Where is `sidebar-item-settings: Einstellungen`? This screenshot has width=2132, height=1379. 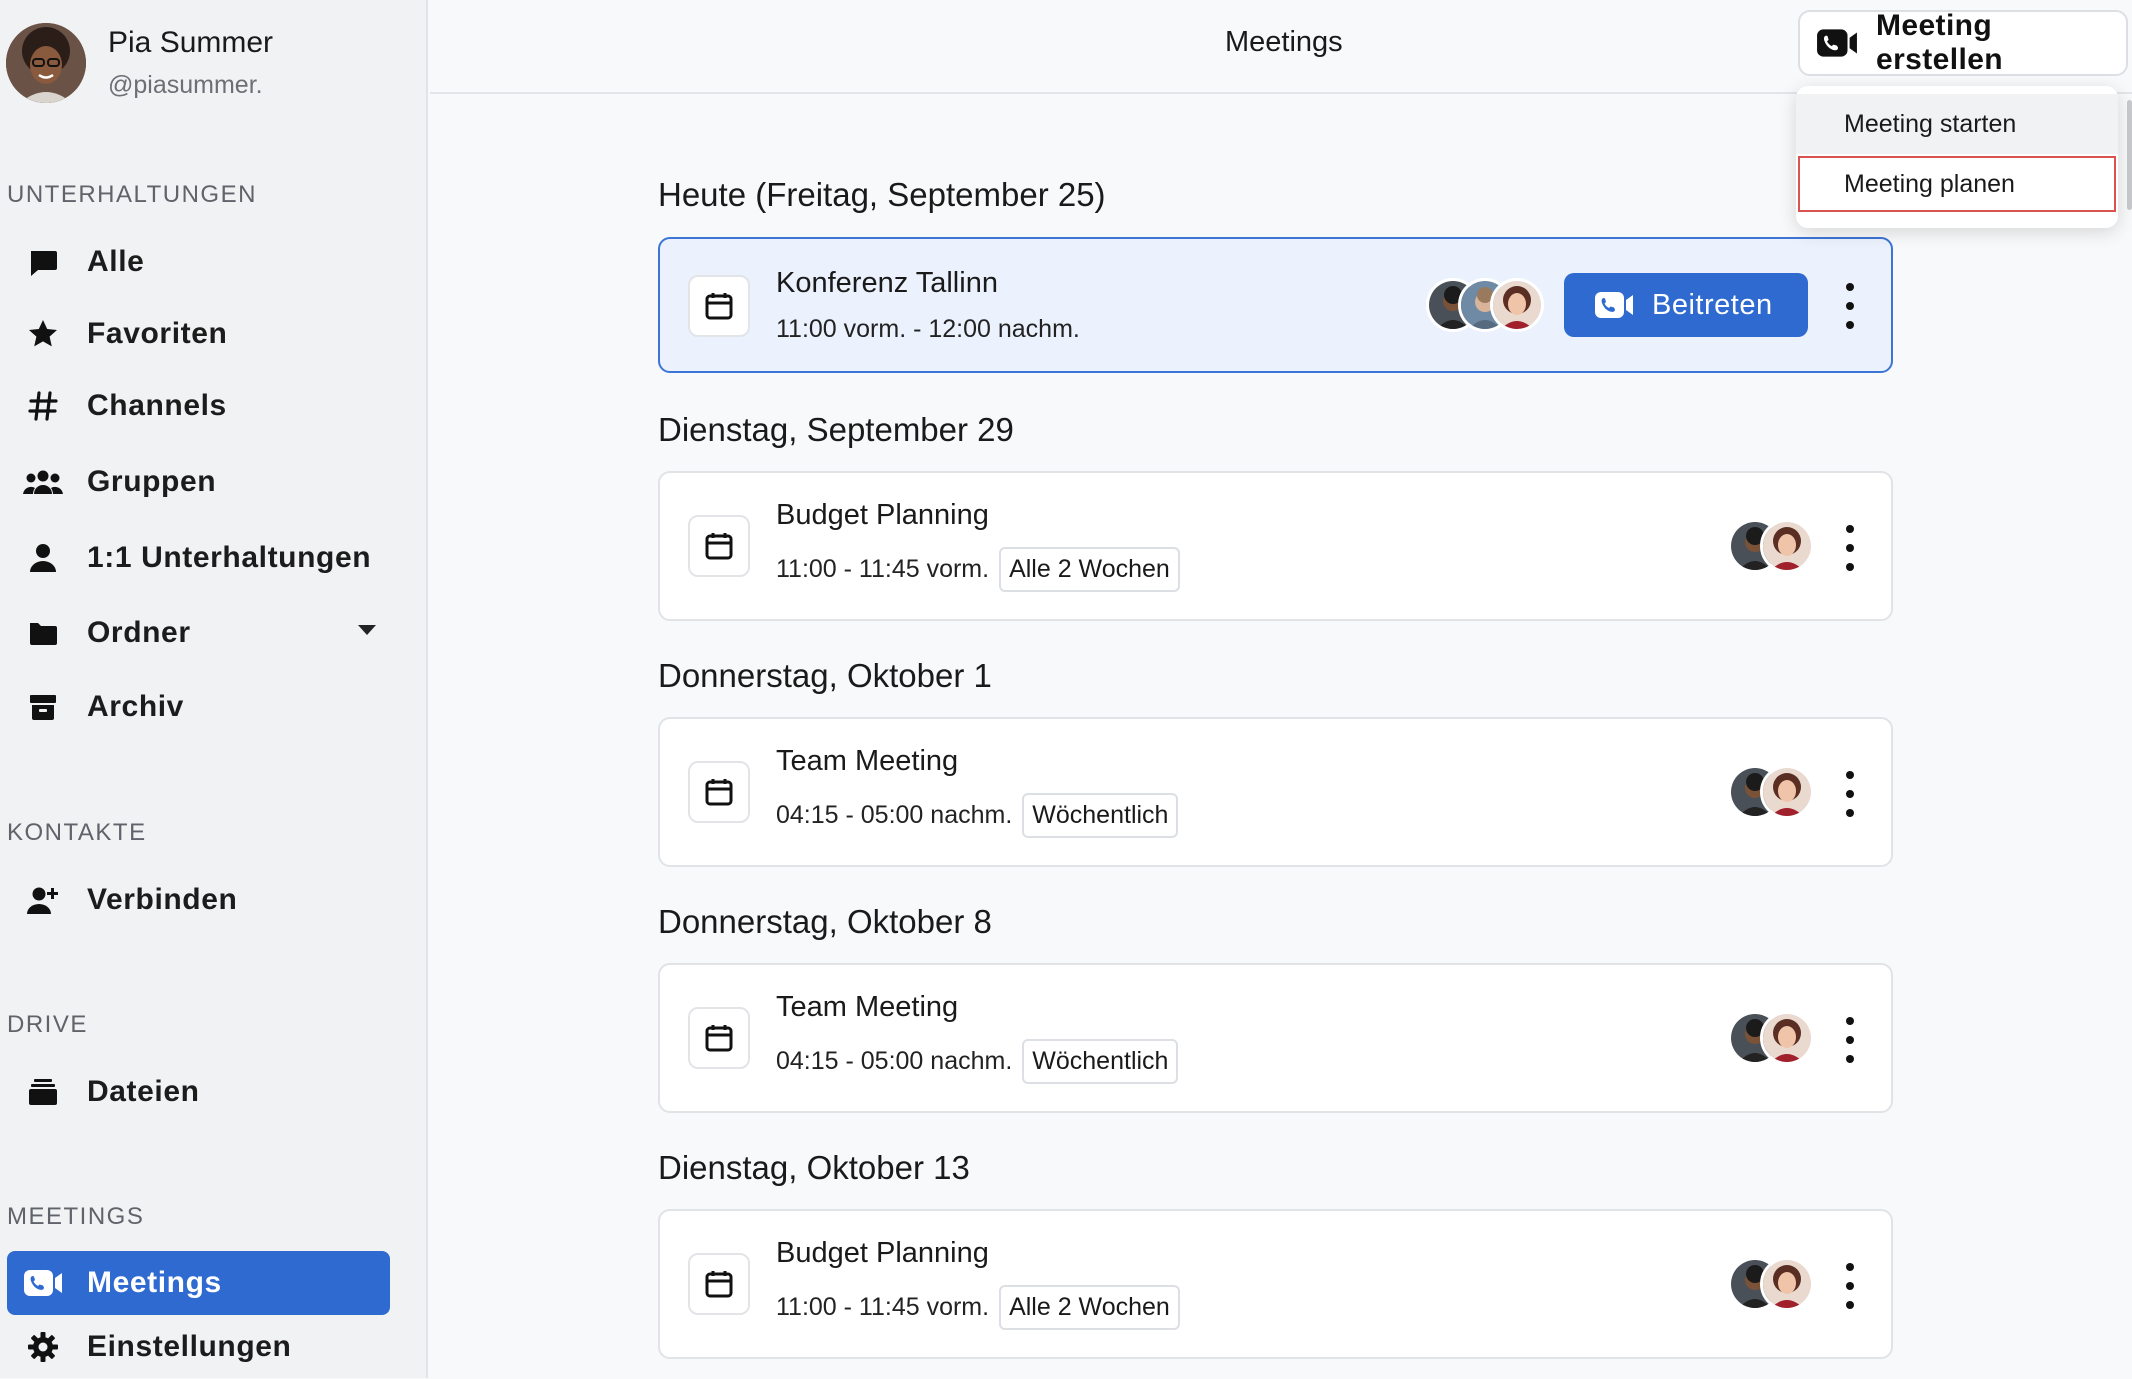 sidebar-item-settings: Einstellungen is located at coordinates (198, 1347).